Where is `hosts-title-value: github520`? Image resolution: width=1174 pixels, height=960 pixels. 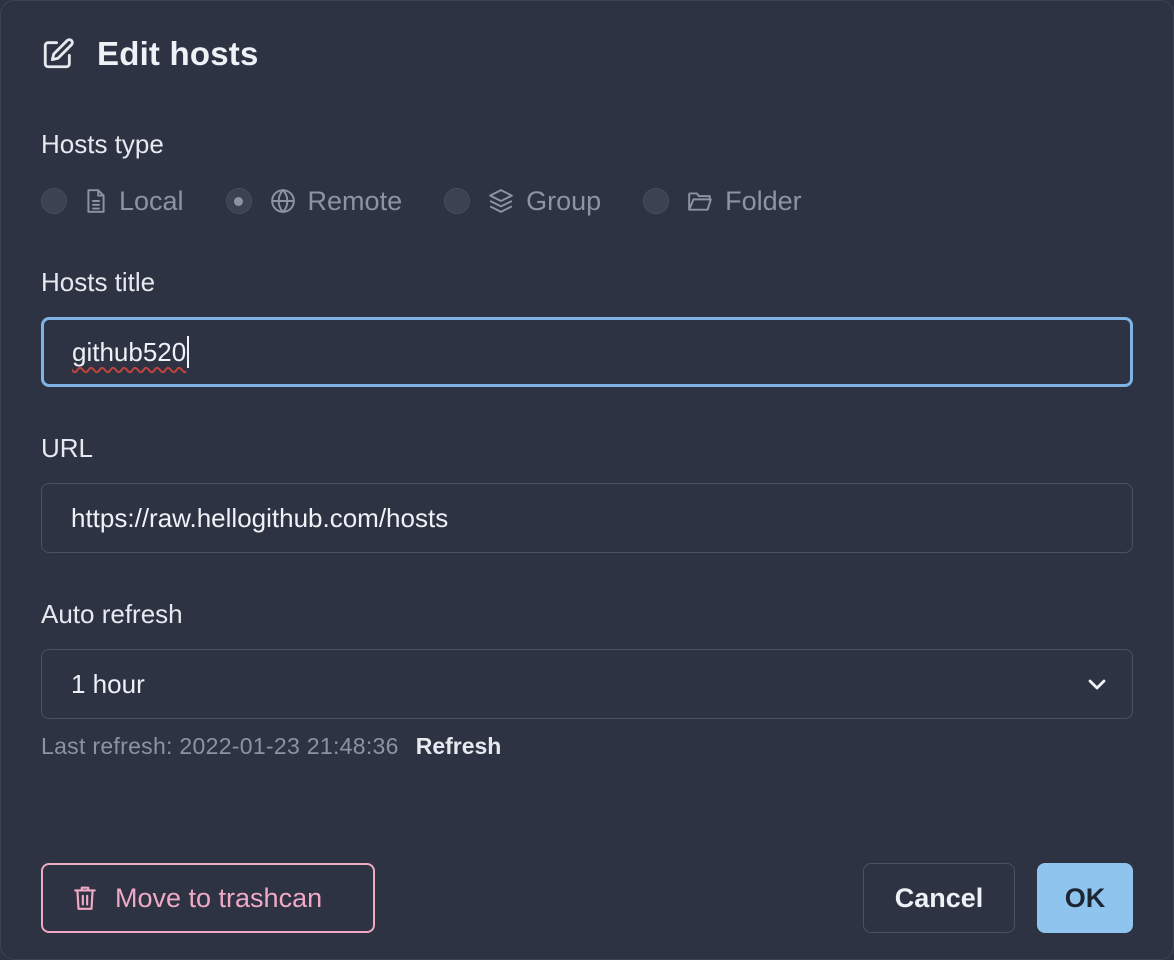
hosts-title-value: github520 is located at coordinates (129, 351).